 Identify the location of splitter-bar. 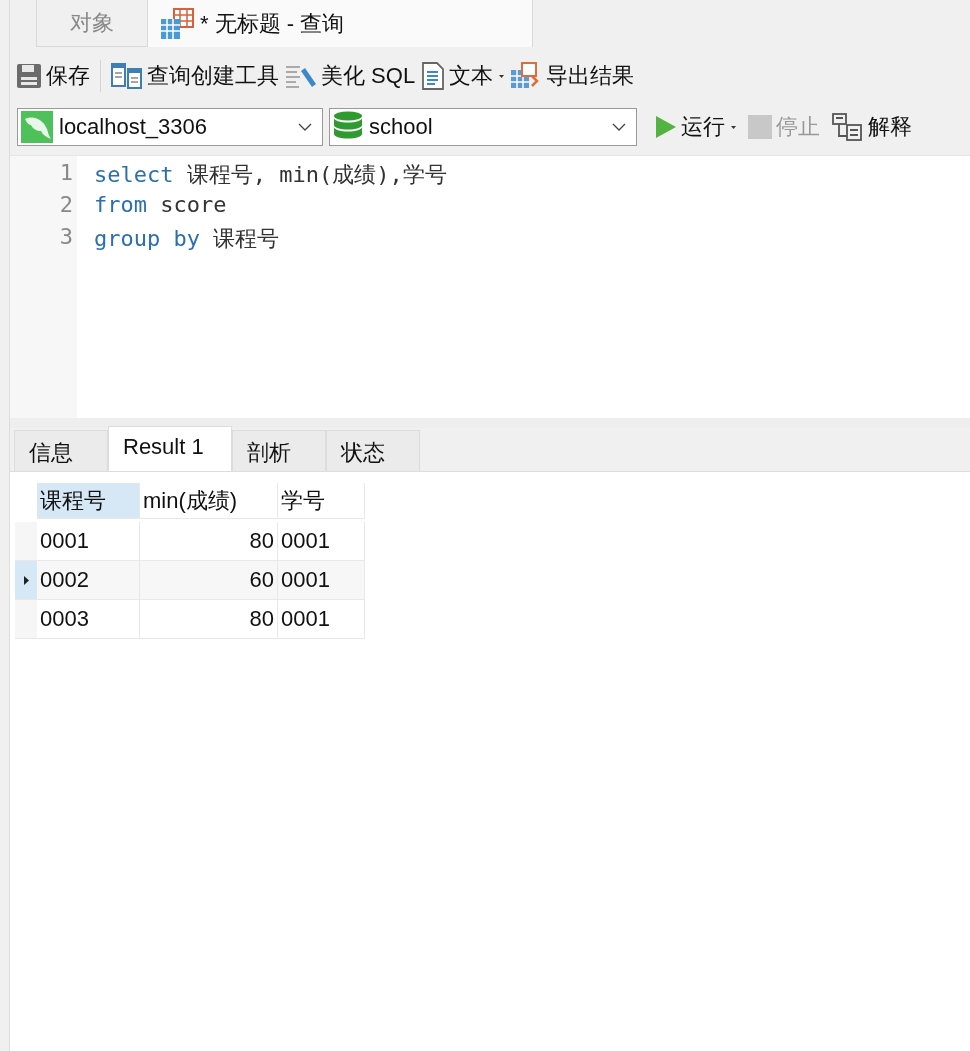
(490, 423).